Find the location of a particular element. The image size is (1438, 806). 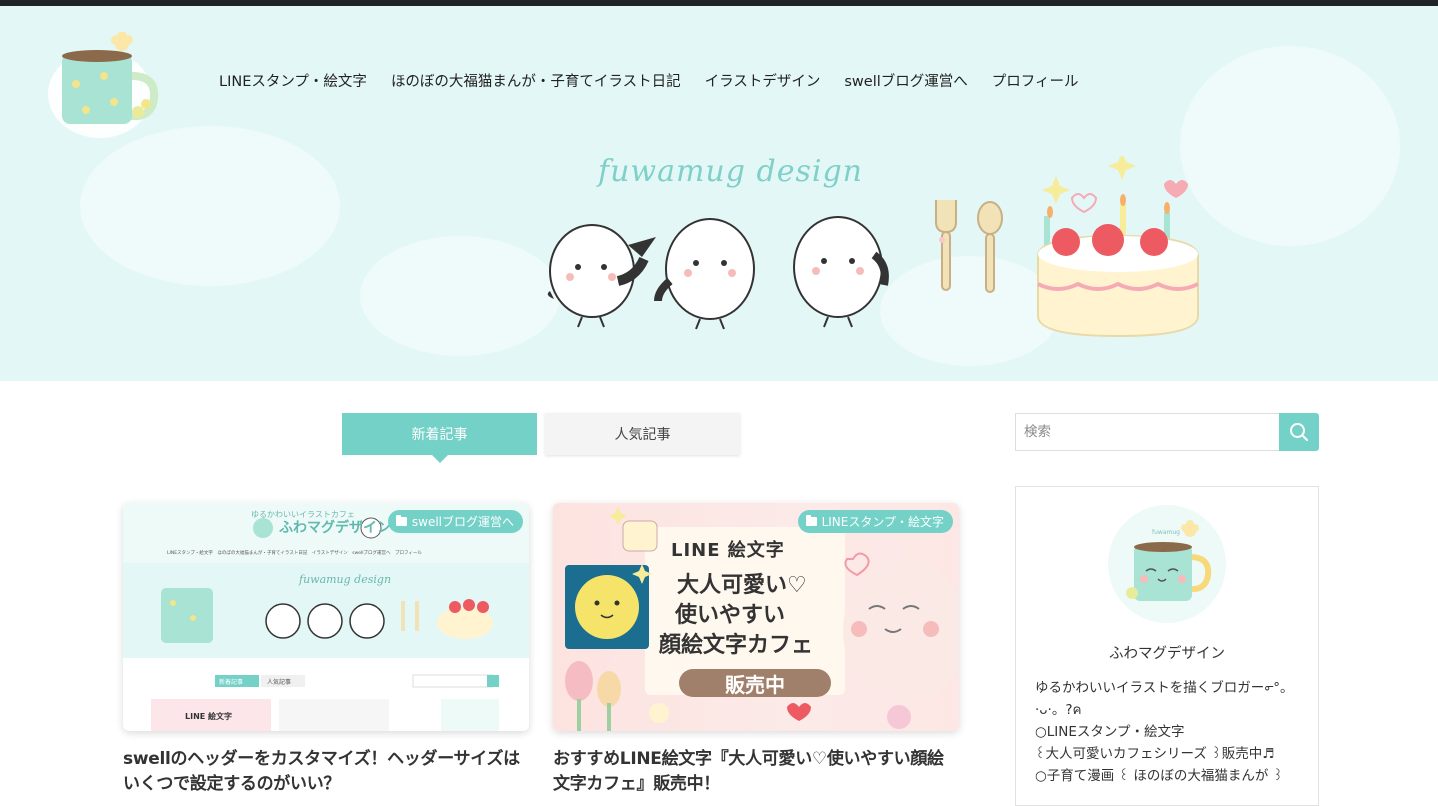

cutlery-illustration is located at coordinates (969, 246).